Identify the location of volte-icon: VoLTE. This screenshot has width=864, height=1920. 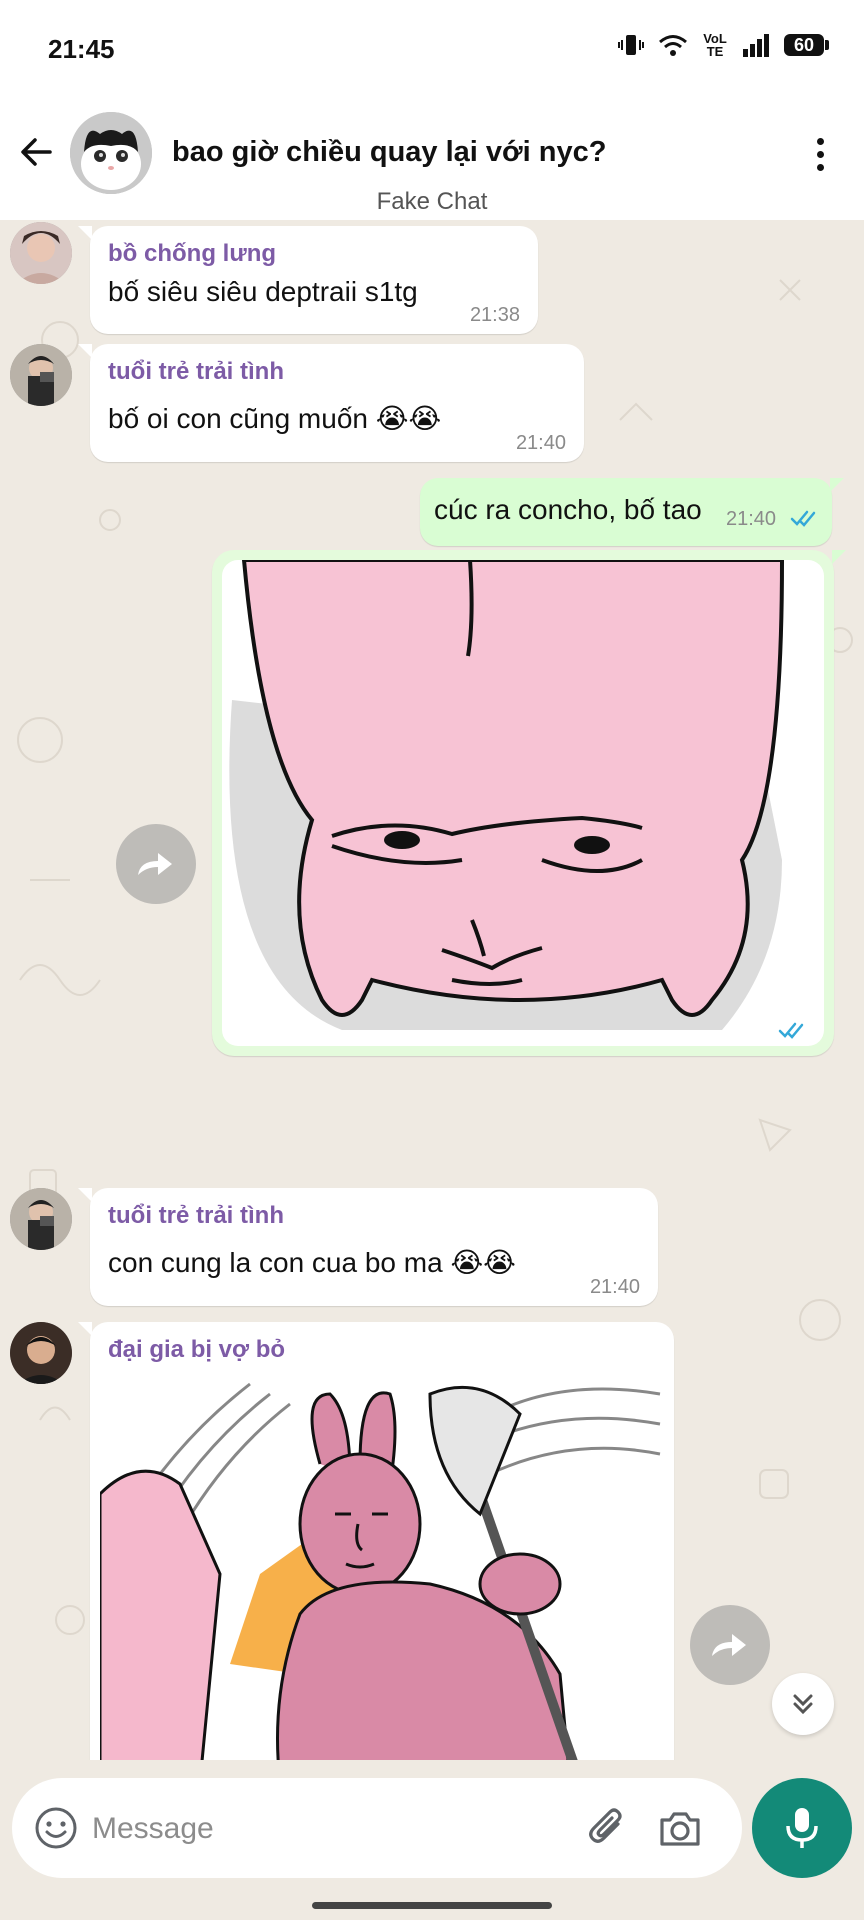
(715, 45).